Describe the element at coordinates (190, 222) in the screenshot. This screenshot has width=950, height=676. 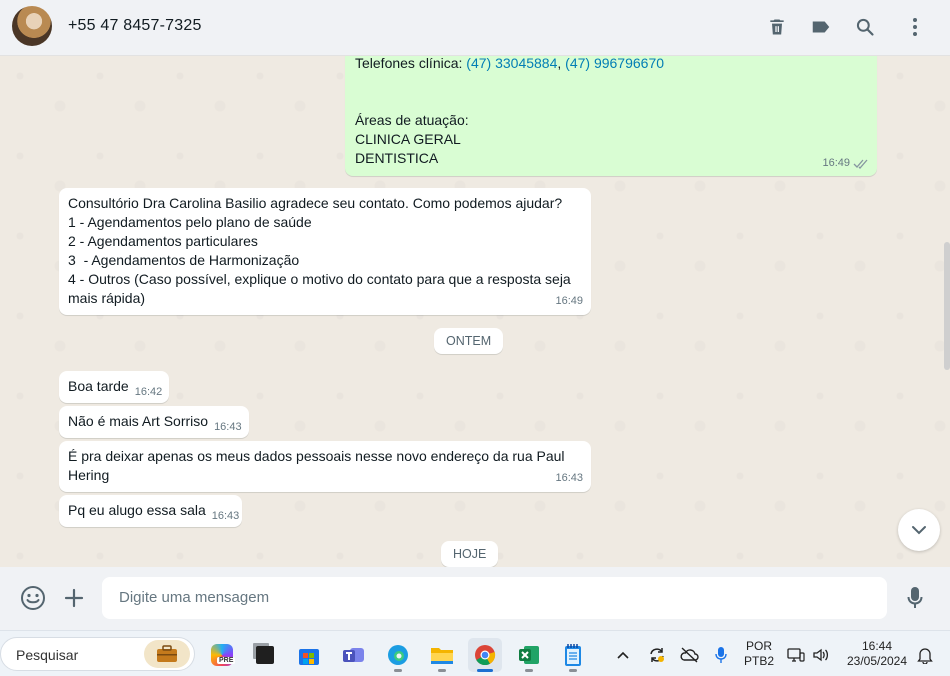
I see `message-line: 1 - Agendamentos pelo plano de saúde` at that location.